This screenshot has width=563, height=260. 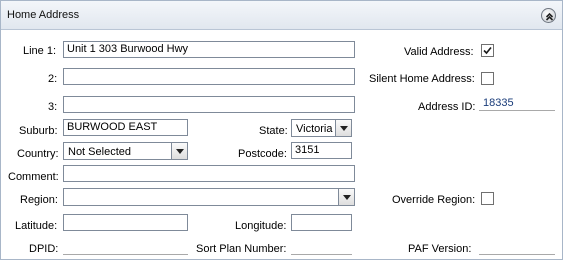 I want to click on comment-label: Comment:, so click(x=33, y=177).